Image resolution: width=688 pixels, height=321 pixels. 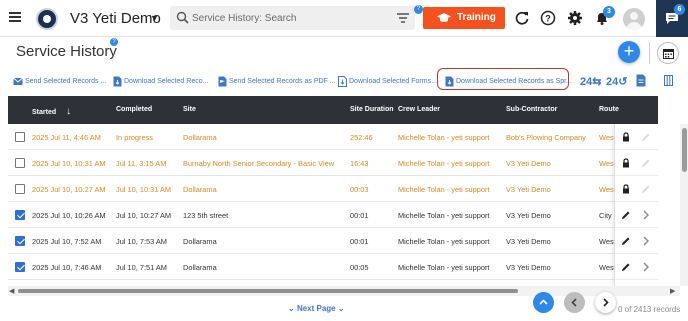 What do you see at coordinates (634, 19) in the screenshot?
I see `avatar` at bounding box center [634, 19].